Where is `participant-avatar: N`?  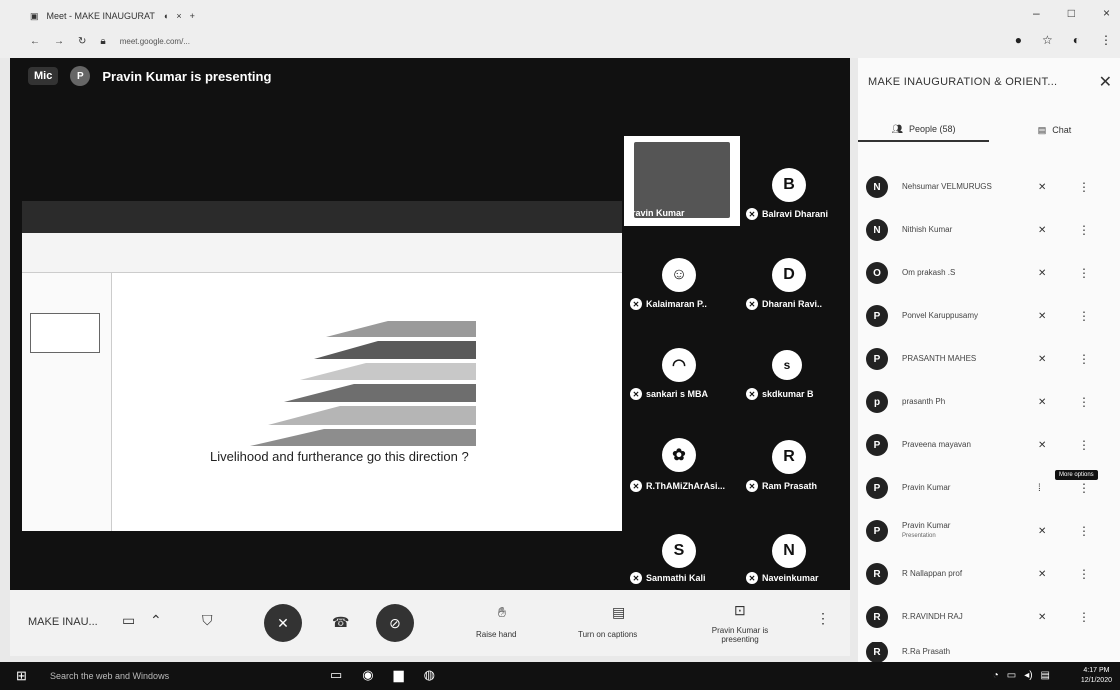
participant-avatar: N is located at coordinates (877, 230).